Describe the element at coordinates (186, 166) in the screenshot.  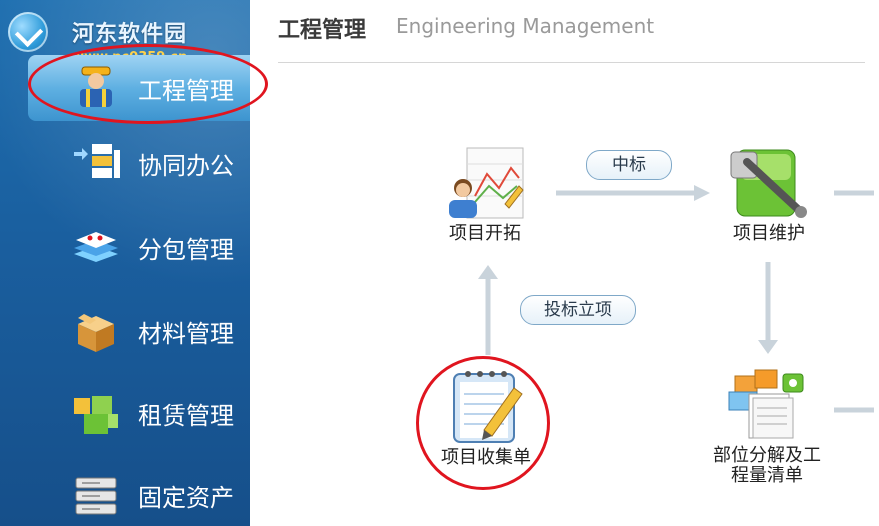
I see `sidebar-item-label: 协同办公` at that location.